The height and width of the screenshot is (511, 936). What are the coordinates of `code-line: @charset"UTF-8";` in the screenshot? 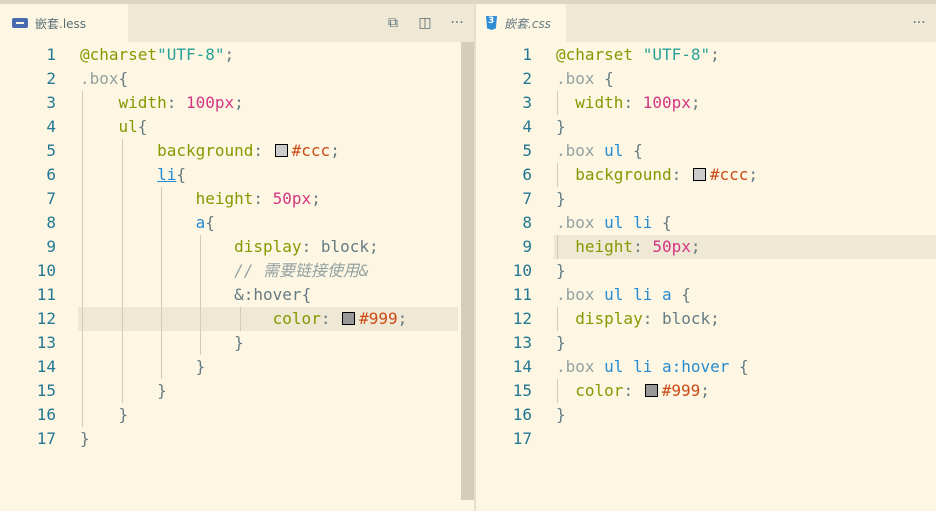 It's located at (157, 55).